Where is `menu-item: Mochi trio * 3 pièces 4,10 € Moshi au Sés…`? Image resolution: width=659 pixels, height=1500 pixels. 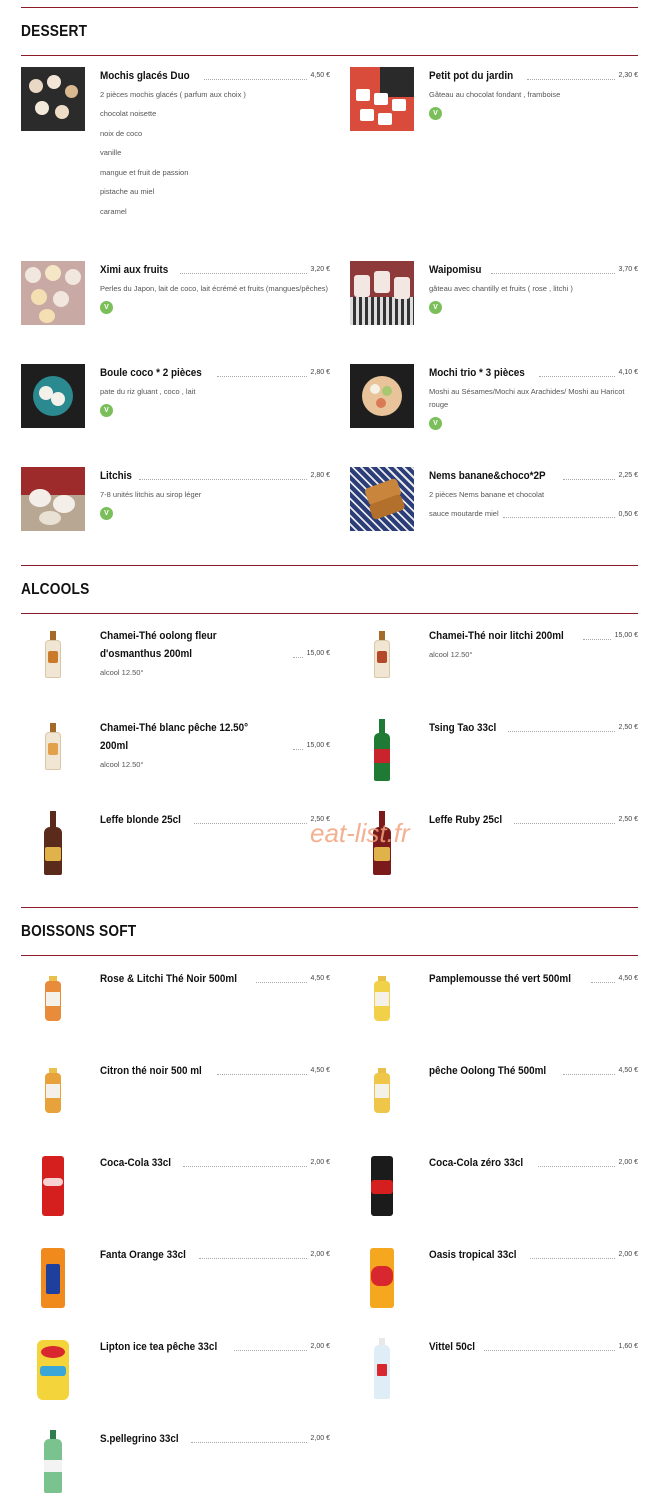
menu-item: Mochi trio * 3 pièces 4,10 € Moshi au Sés… is located at coordinates (494, 415).